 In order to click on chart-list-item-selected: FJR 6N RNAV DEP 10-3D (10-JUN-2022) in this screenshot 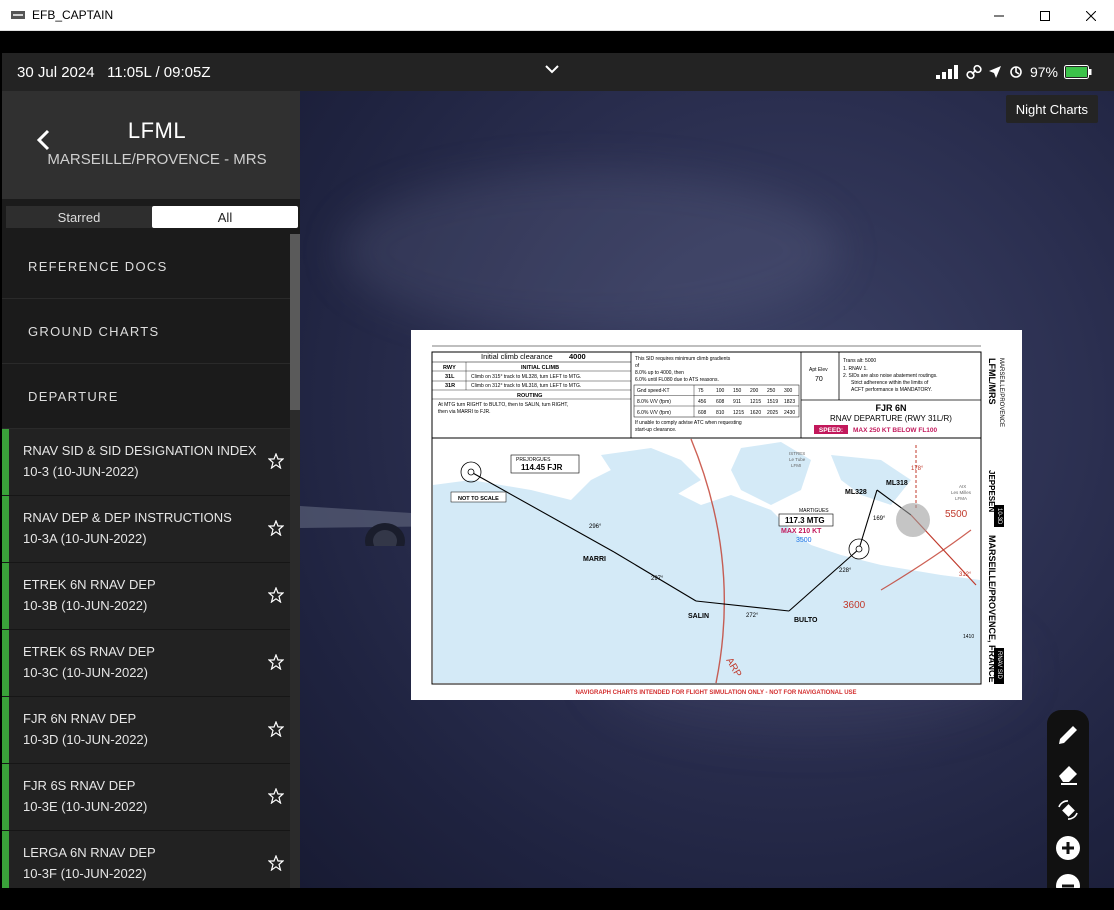, I will do `click(146, 730)`.